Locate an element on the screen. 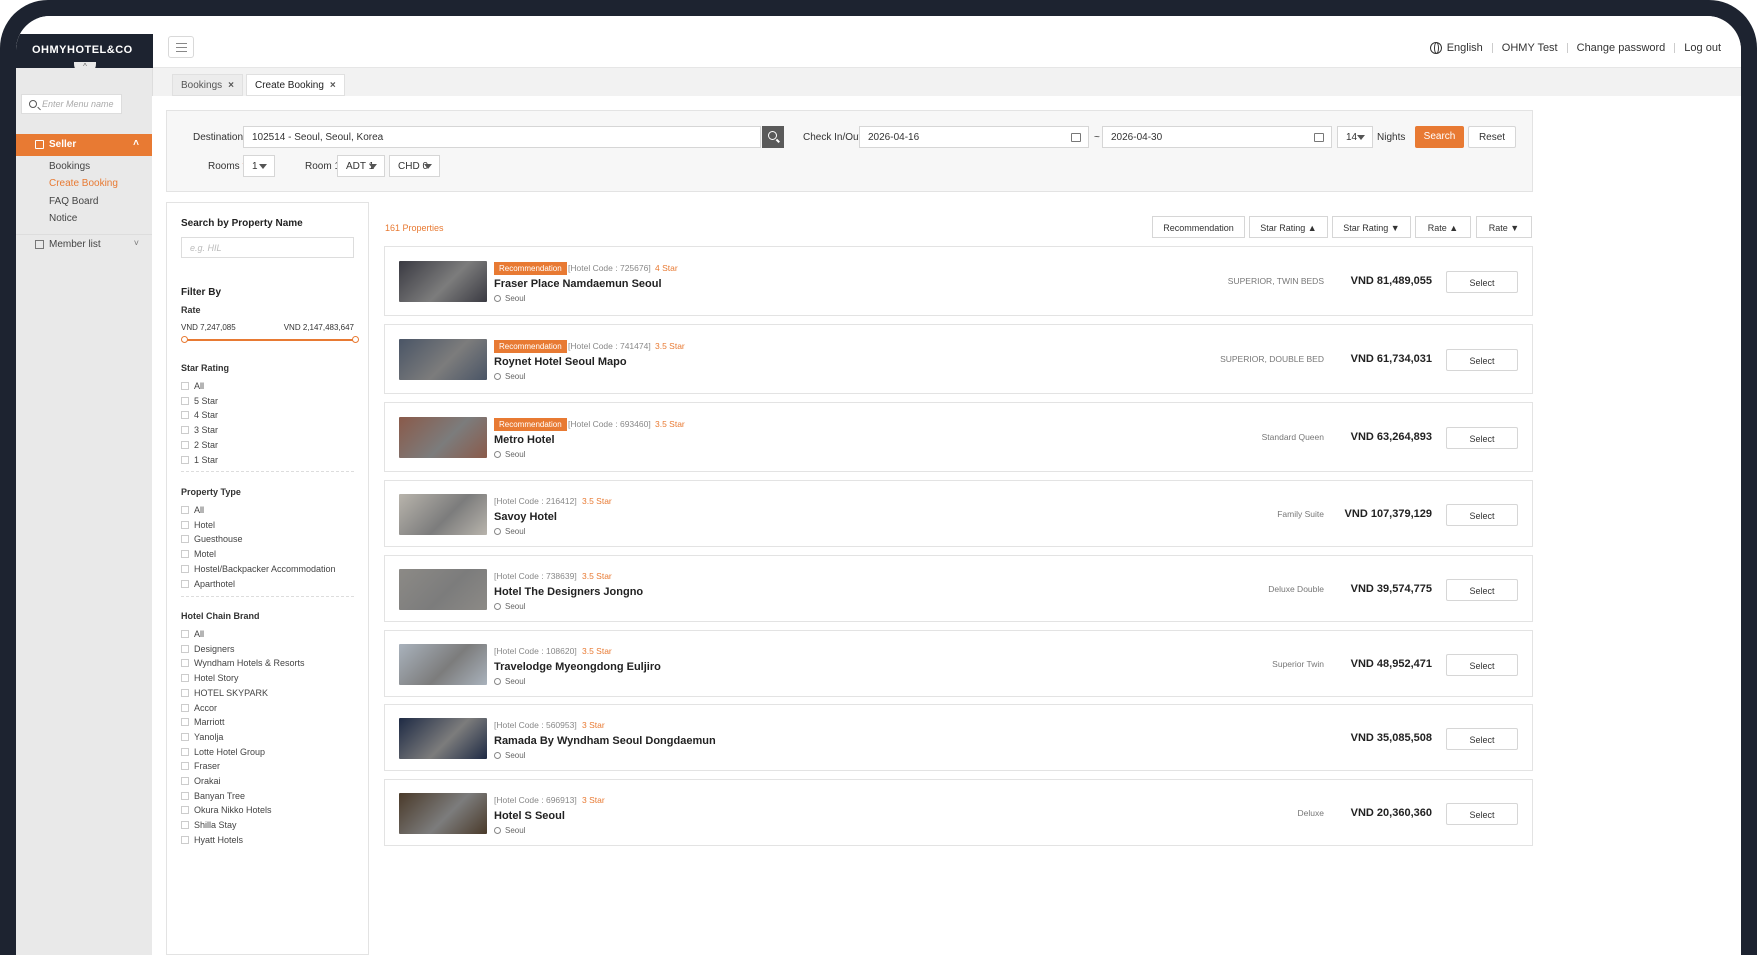  tab-bookings: Bookings × is located at coordinates (207, 85).